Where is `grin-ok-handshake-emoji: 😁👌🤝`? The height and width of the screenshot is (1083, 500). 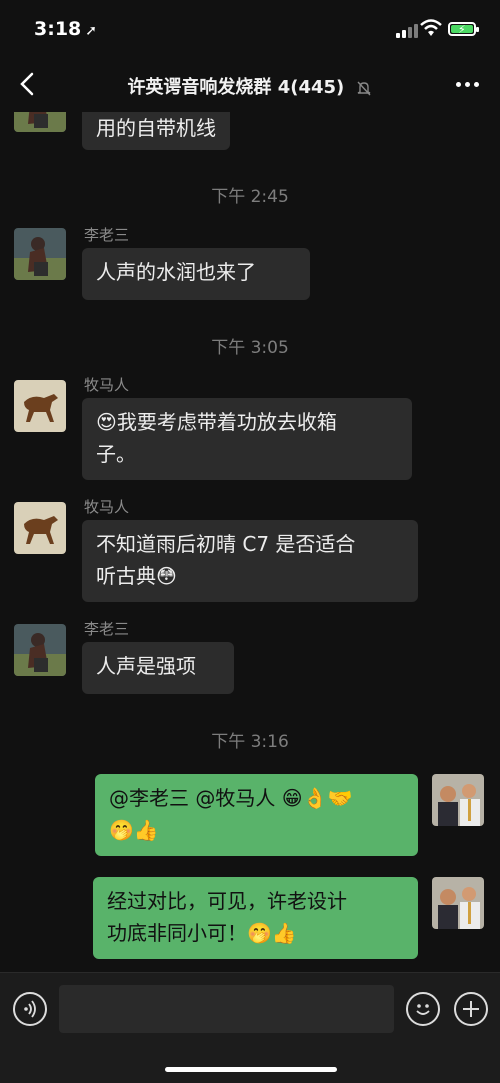
grin-ok-handshake-emoji: 😁👌🤝 is located at coordinates (317, 798).